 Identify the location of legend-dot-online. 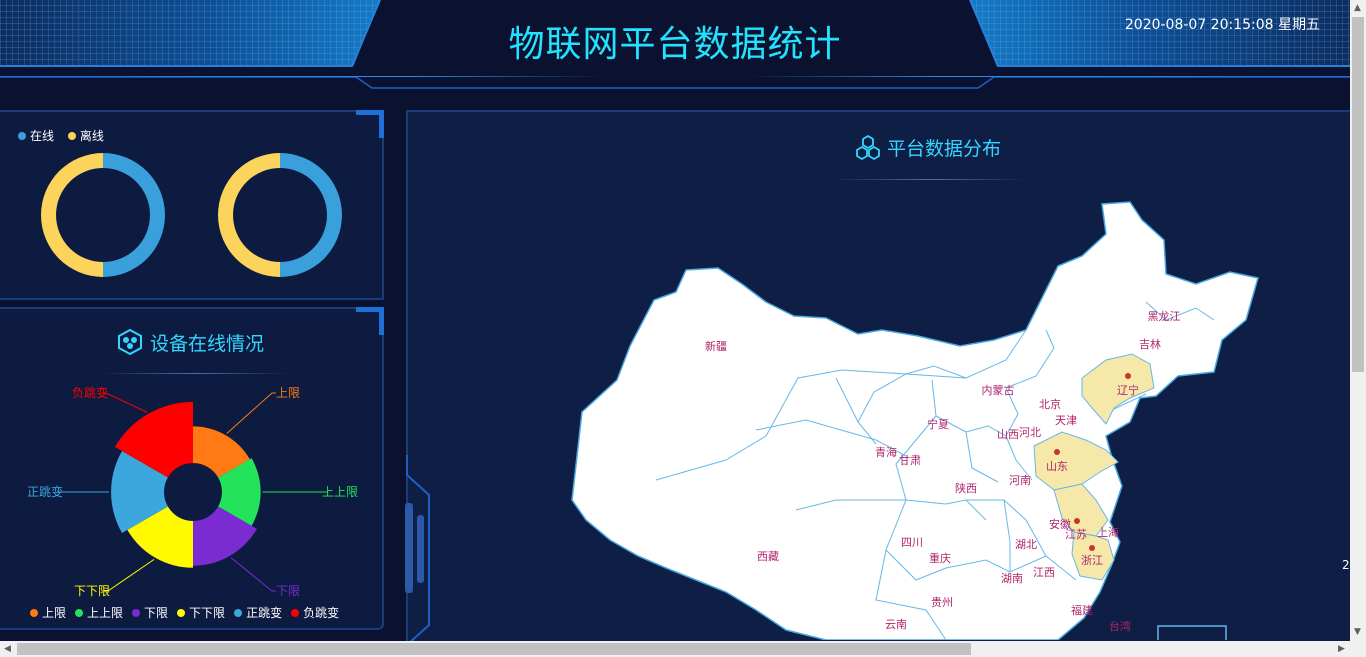
(22, 135).